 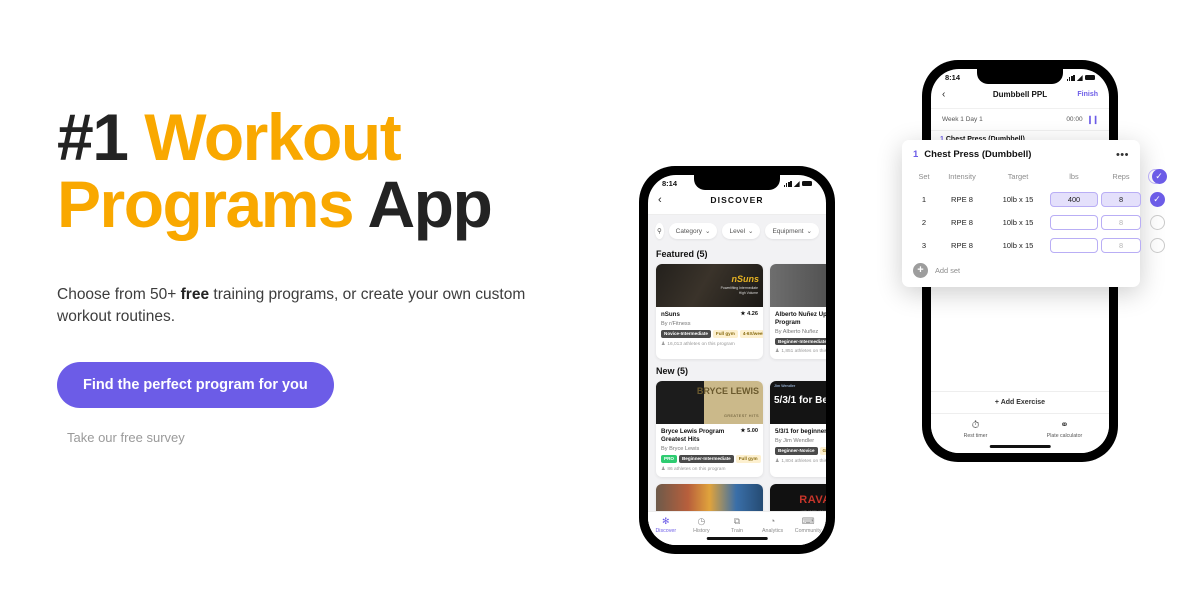 What do you see at coordinates (680, 448) in the screenshot?
I see `program-author: By Bryce Lewis` at bounding box center [680, 448].